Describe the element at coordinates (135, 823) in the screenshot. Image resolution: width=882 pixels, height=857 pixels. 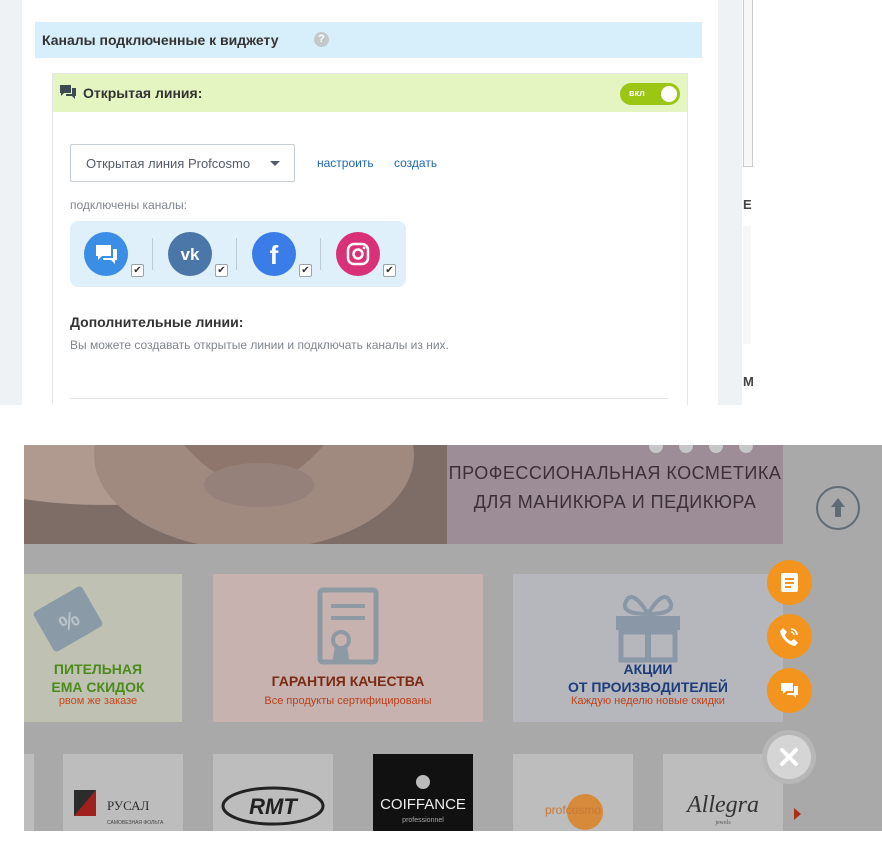
I see `brand-subtitle: САМОВЕЗНАЯ ФОЛЬГА` at that location.